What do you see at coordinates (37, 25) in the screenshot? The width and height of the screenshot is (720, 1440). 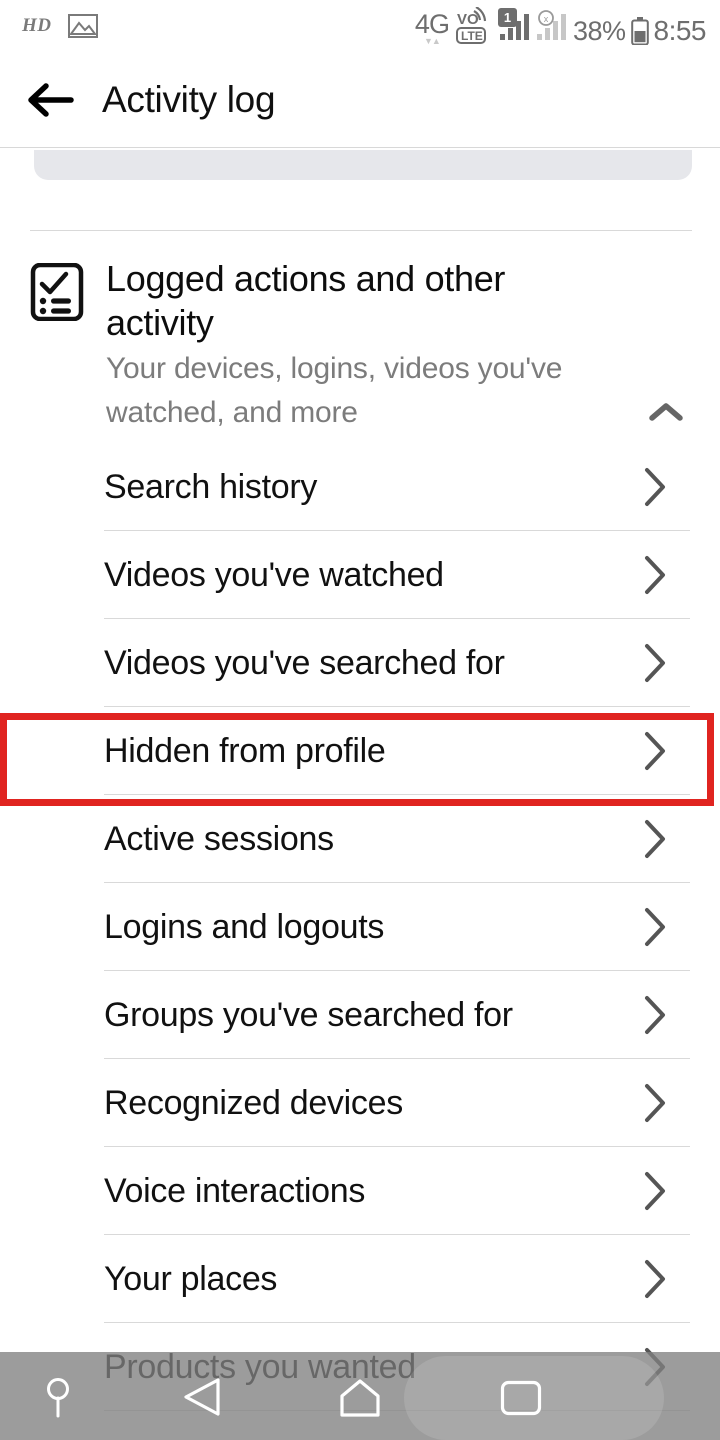 I see `hd-indicator: HD` at bounding box center [37, 25].